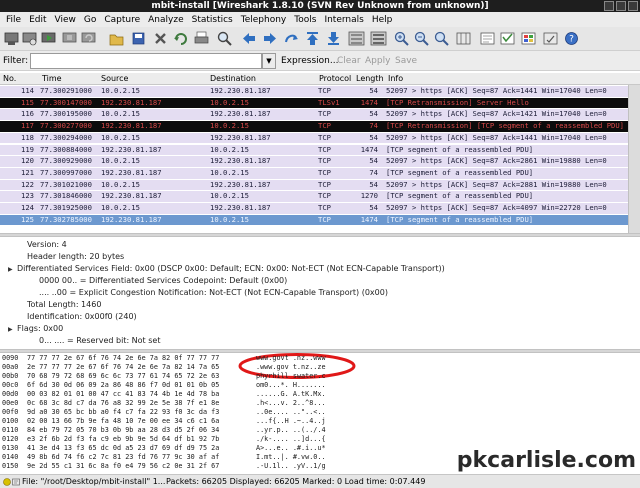  What do you see at coordinates (550, 38) in the screenshot?
I see `preferences-icon` at bounding box center [550, 38].